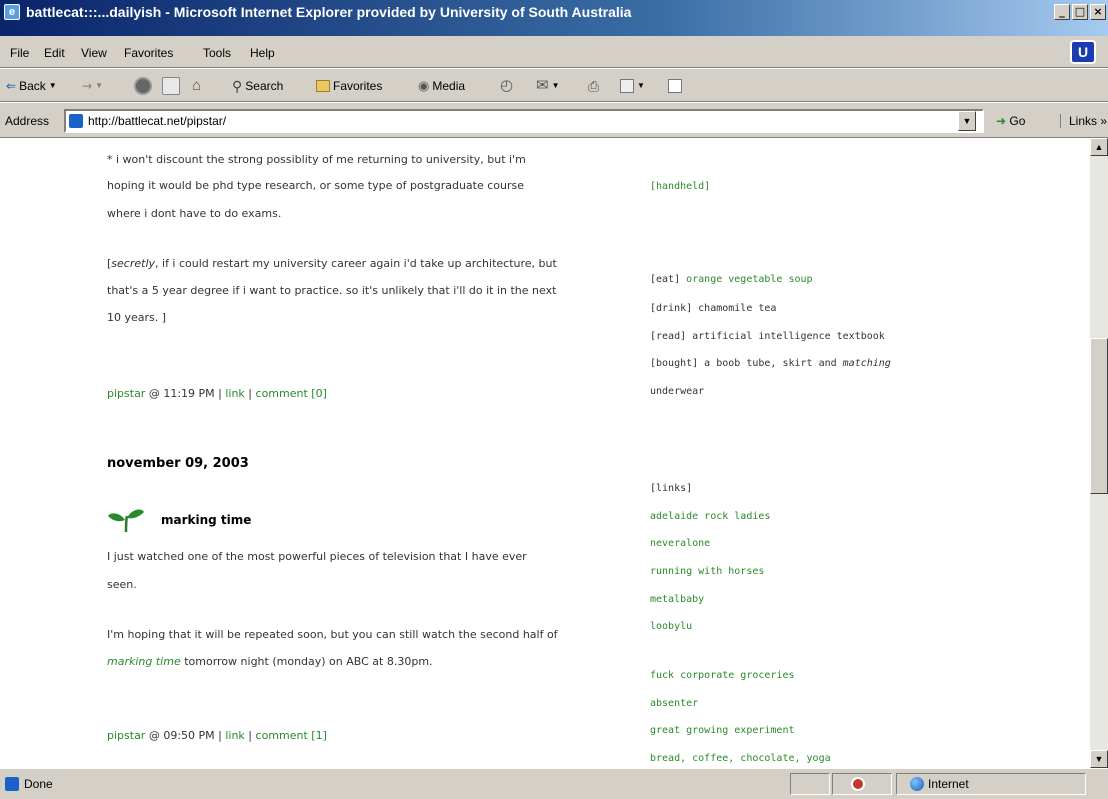  What do you see at coordinates (1099, 416) in the screenshot?
I see `scrollbar-thumb` at bounding box center [1099, 416].